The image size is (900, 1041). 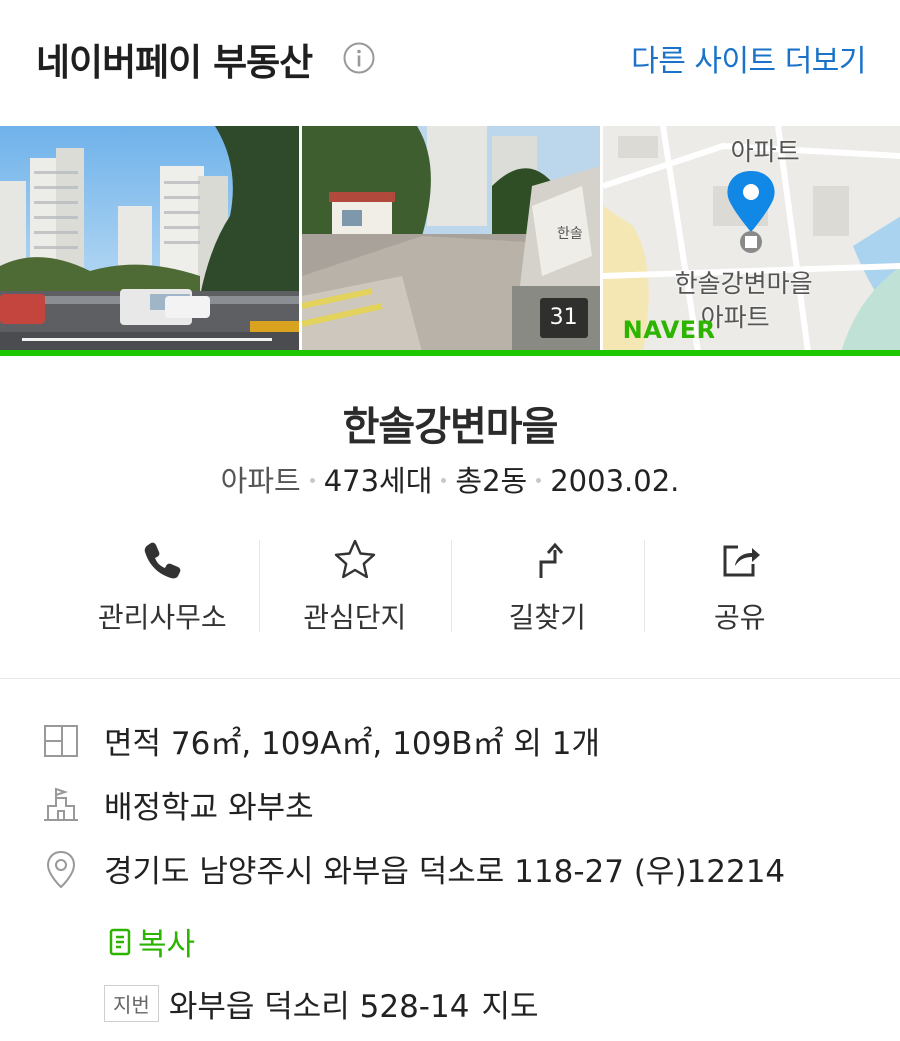 What do you see at coordinates (563, 318) in the screenshot?
I see `photo-count-badge: 31` at bounding box center [563, 318].